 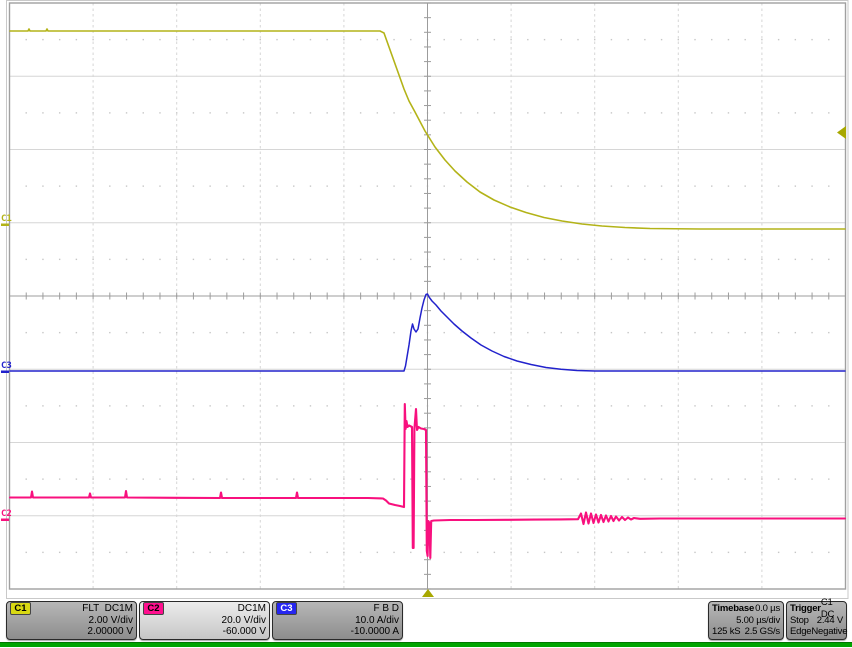 What do you see at coordinates (110, 620) in the screenshot?
I see `c1-scale: 2.00 V/div` at bounding box center [110, 620].